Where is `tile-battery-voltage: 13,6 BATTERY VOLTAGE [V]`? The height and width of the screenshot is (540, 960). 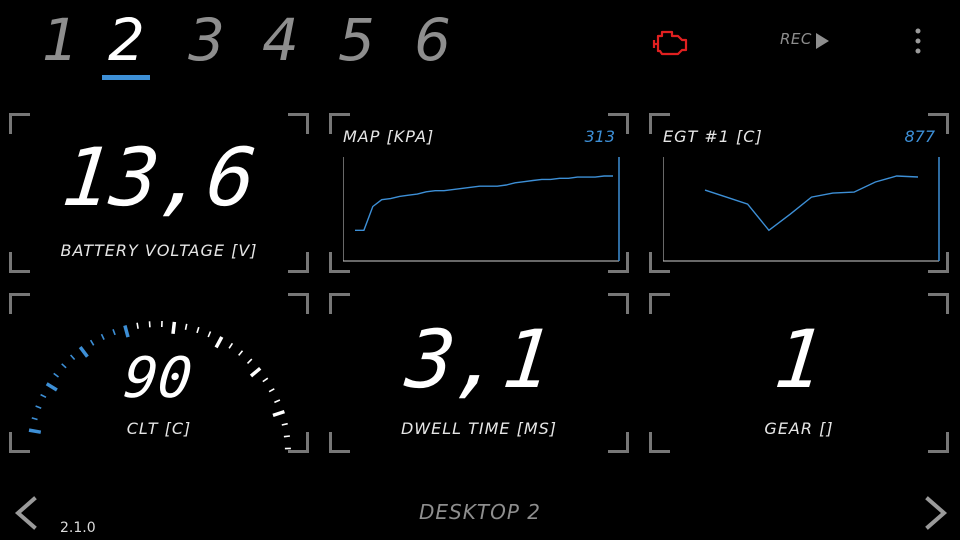
tile-battery-voltage: 13,6 BATTERY VOLTAGE [V] is located at coordinates (159, 193).